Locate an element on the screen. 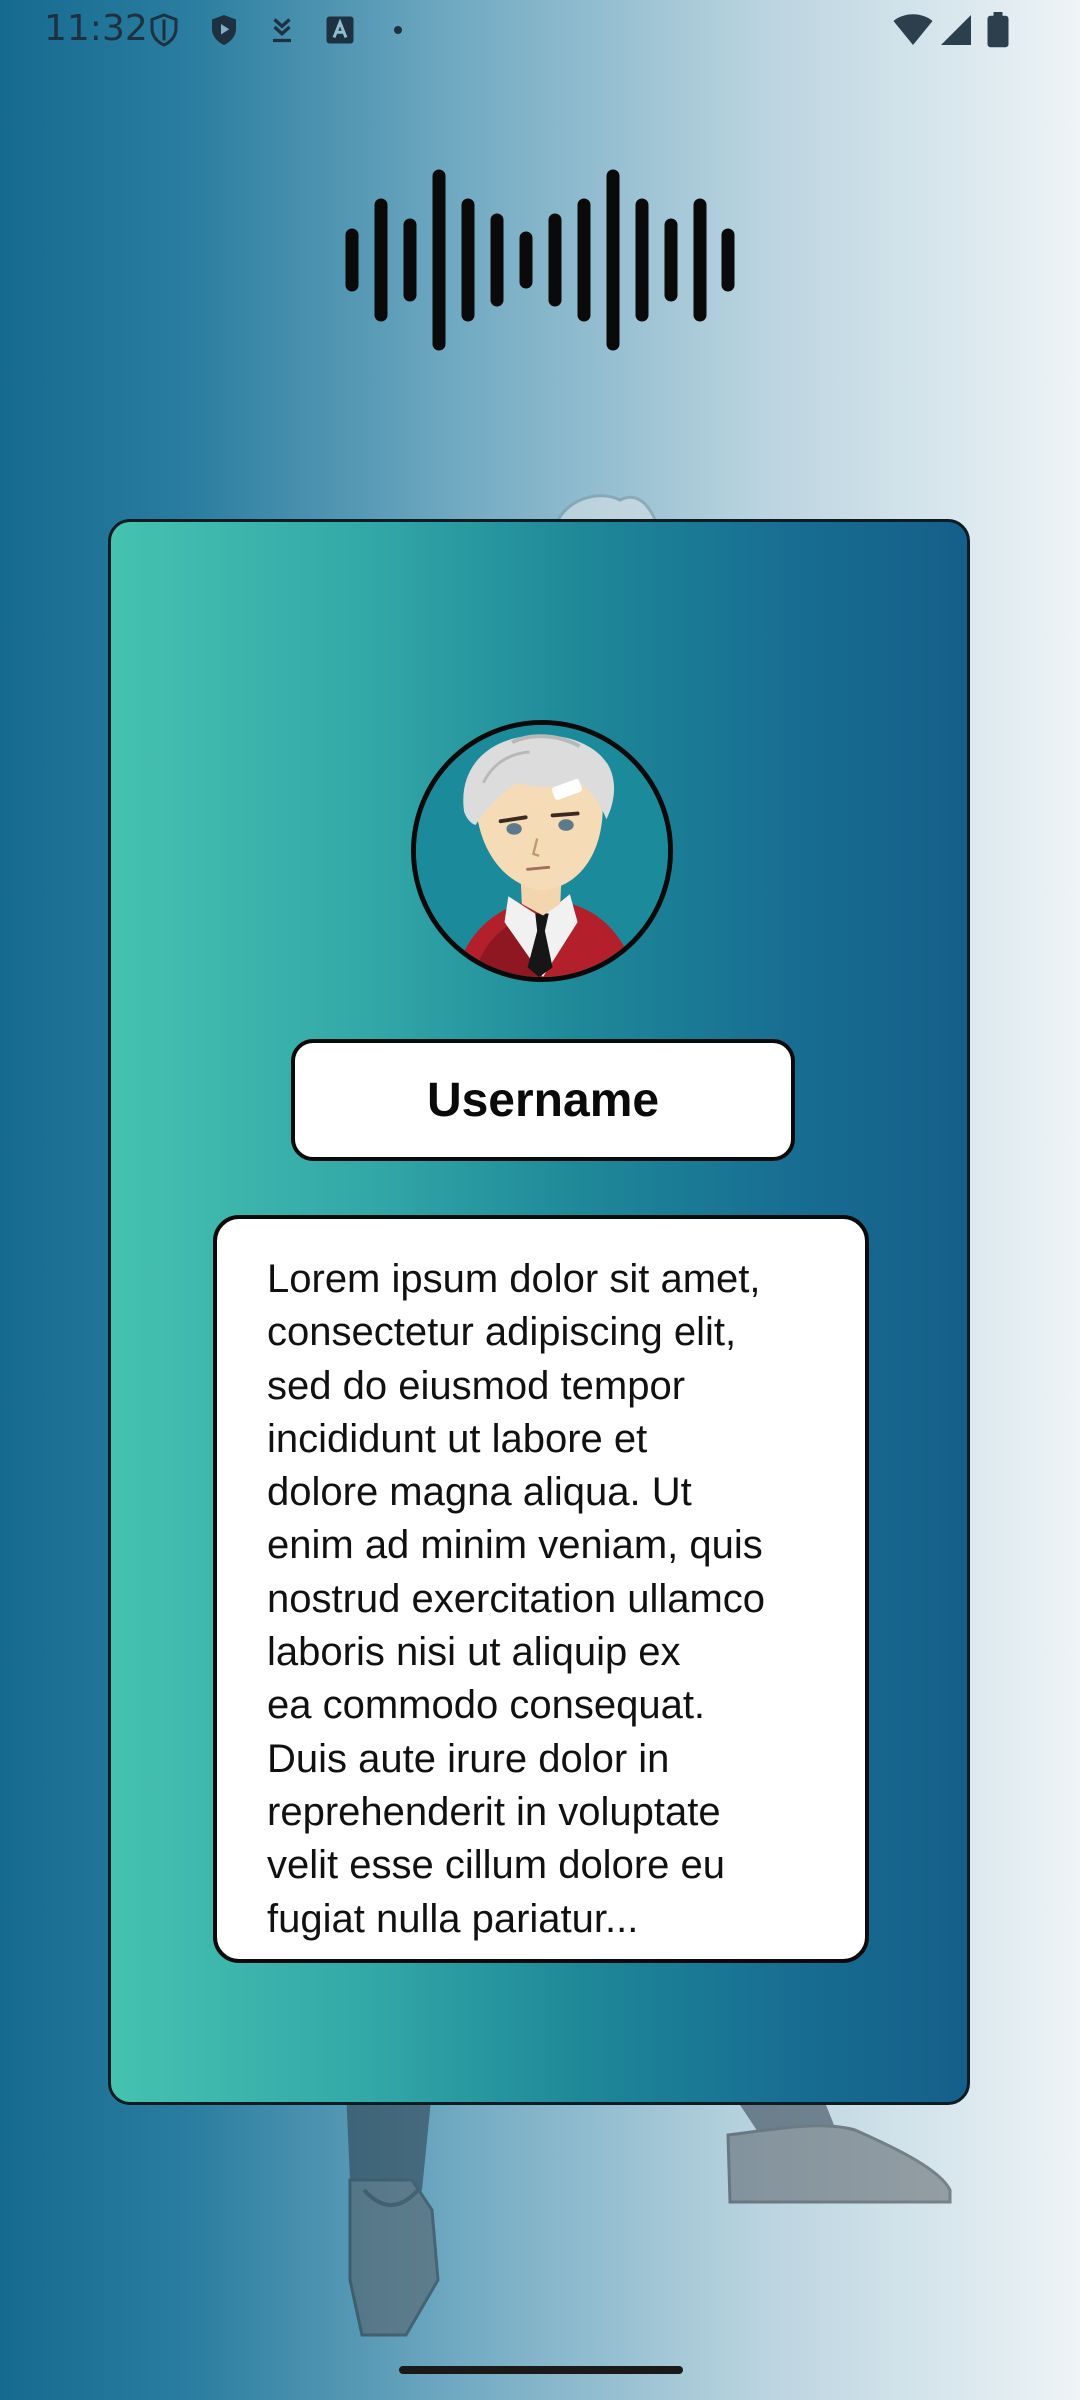  home-gesture-bar is located at coordinates (541, 2370).